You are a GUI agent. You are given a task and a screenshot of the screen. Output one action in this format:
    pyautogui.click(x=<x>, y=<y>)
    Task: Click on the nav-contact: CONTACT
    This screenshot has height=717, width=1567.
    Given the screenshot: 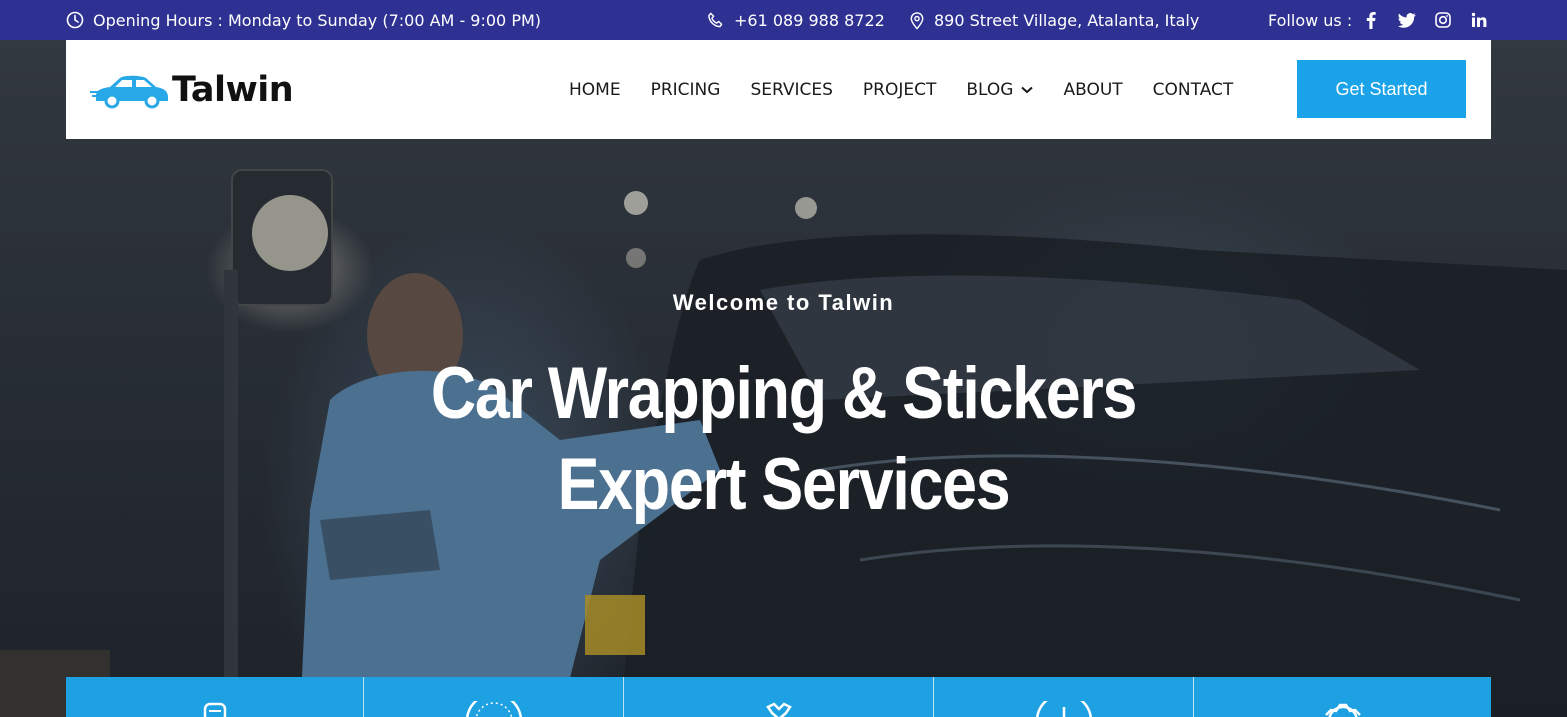 What is the action you would take?
    pyautogui.click(x=1193, y=90)
    